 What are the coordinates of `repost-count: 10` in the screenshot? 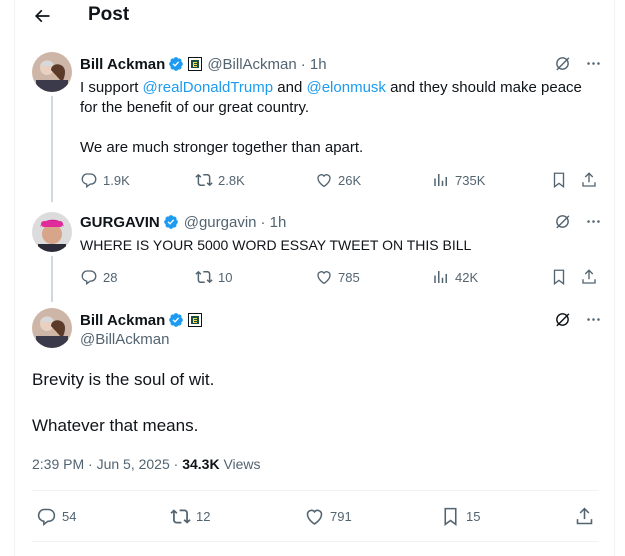 It's located at (225, 277).